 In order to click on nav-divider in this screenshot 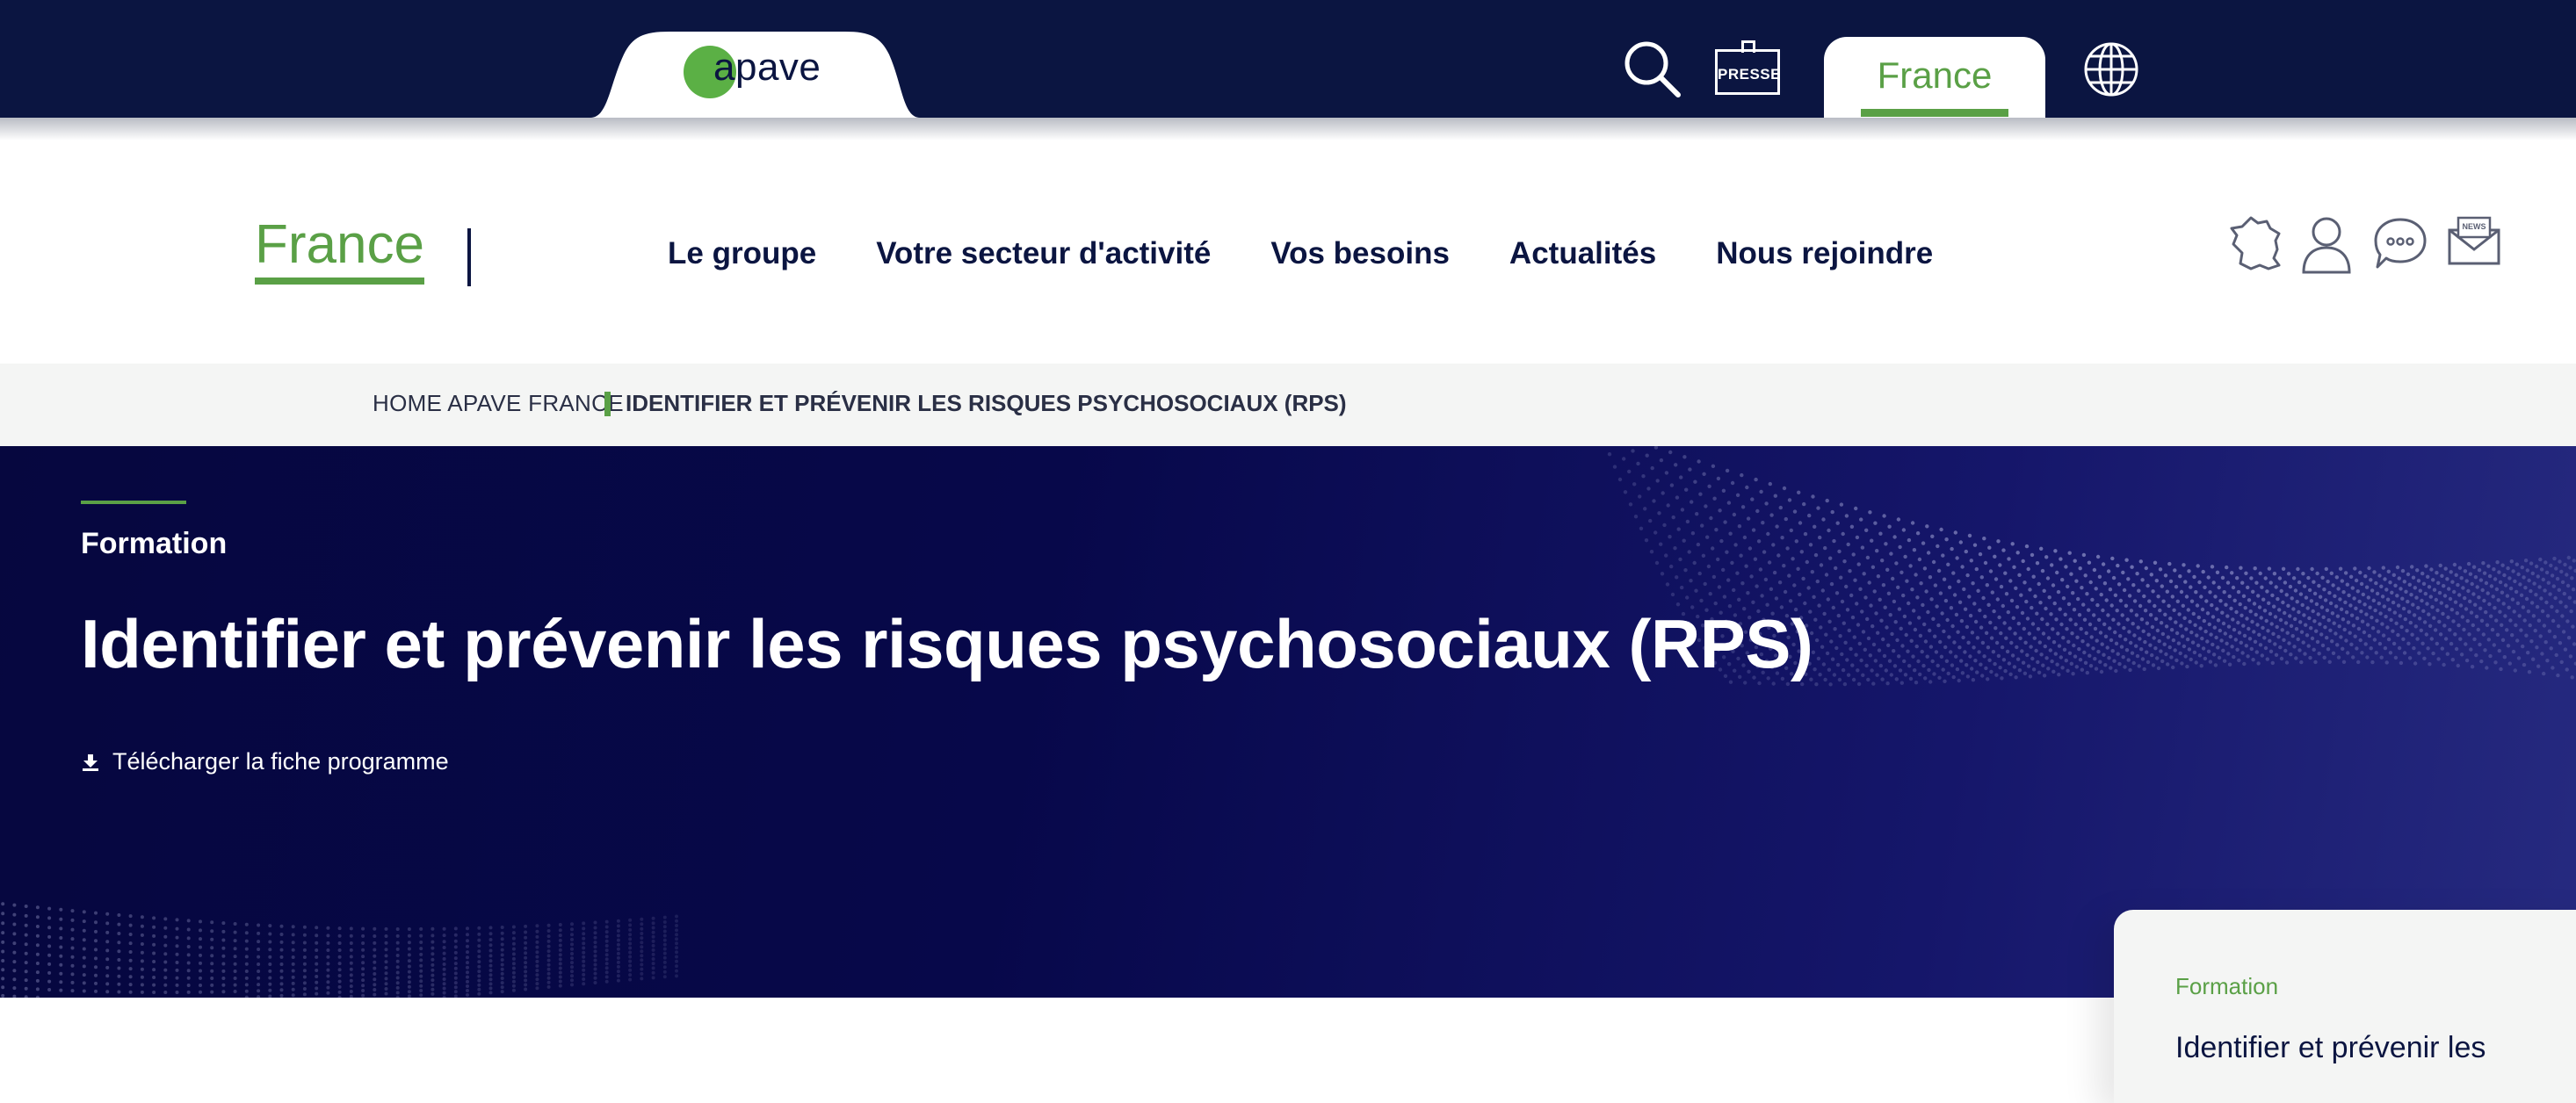, I will do `click(469, 257)`.